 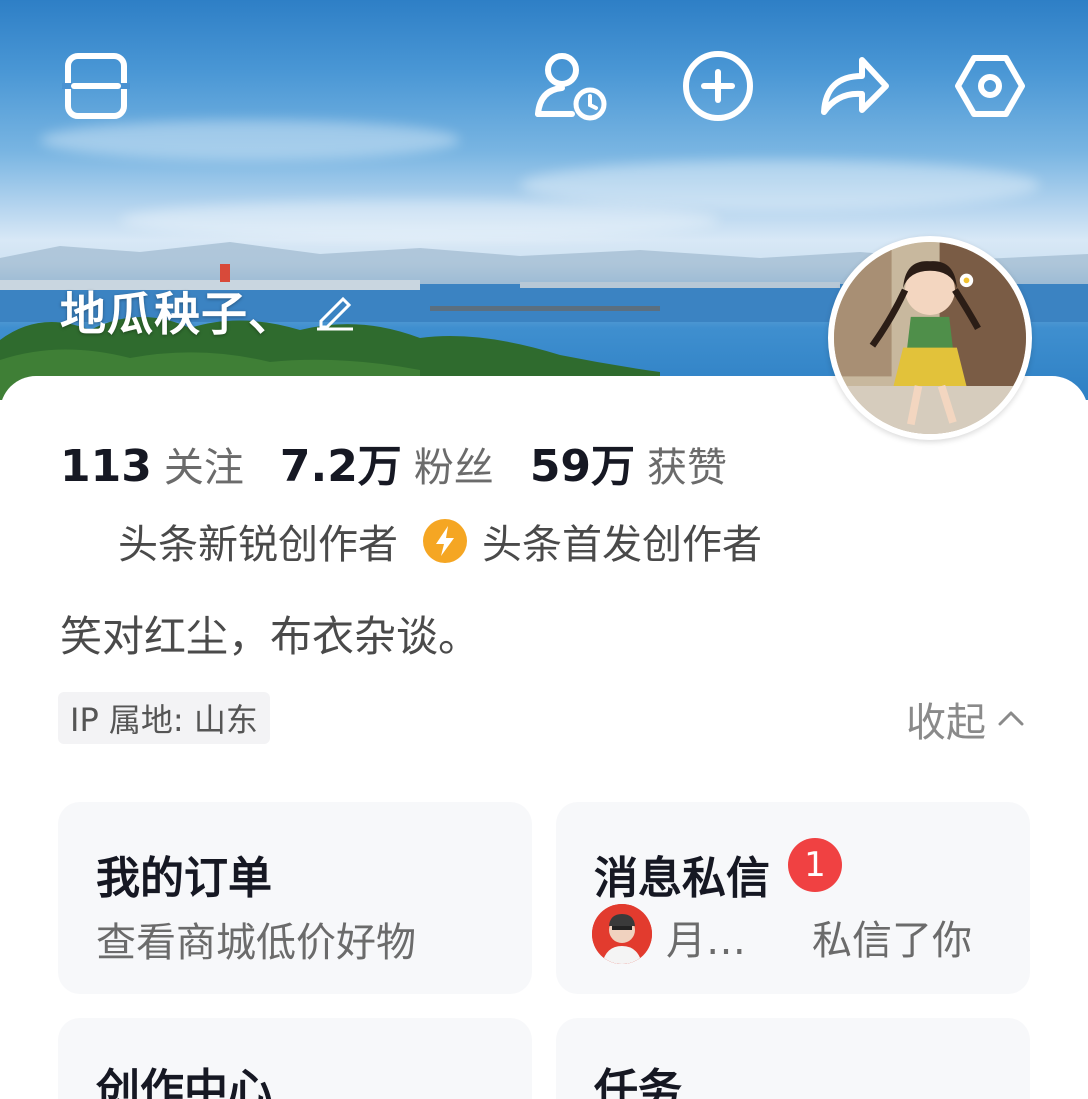 What do you see at coordinates (892, 941) in the screenshot?
I see `message-preview: 私信了你` at bounding box center [892, 941].